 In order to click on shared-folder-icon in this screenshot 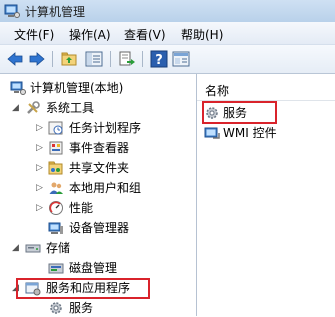, I will do `click(55, 168)`.